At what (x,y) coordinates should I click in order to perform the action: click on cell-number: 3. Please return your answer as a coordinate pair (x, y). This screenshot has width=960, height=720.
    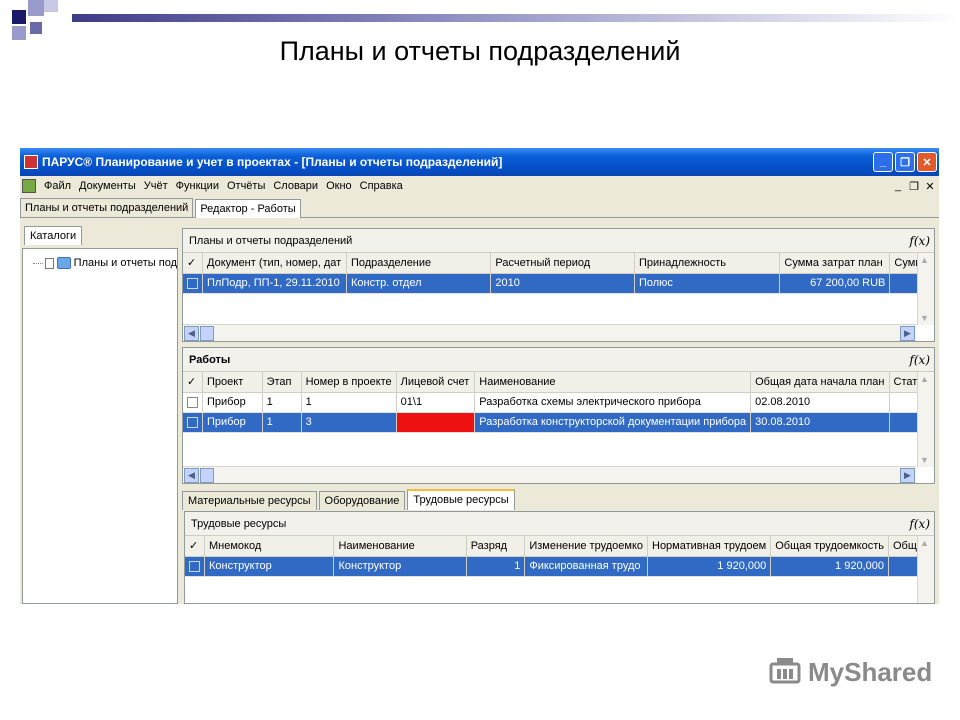
    Looking at the image, I should click on (349, 422).